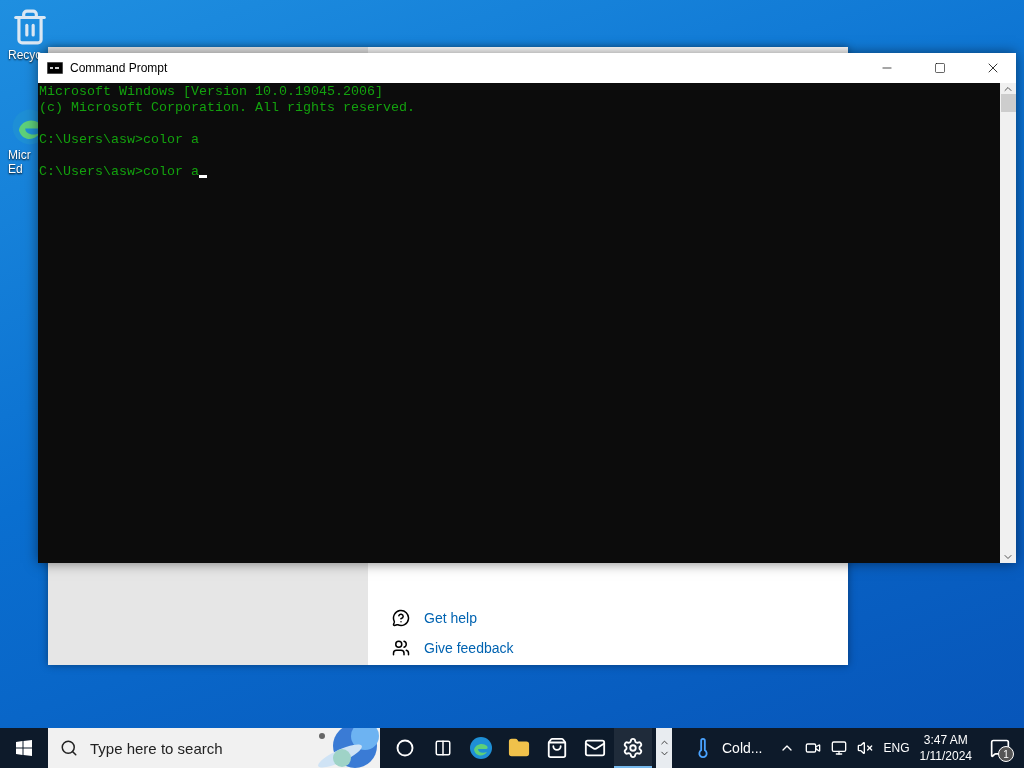 Image resolution: width=1024 pixels, height=768 pixels. What do you see at coordinates (896, 748) in the screenshot?
I see `language-indicator: ENG` at bounding box center [896, 748].